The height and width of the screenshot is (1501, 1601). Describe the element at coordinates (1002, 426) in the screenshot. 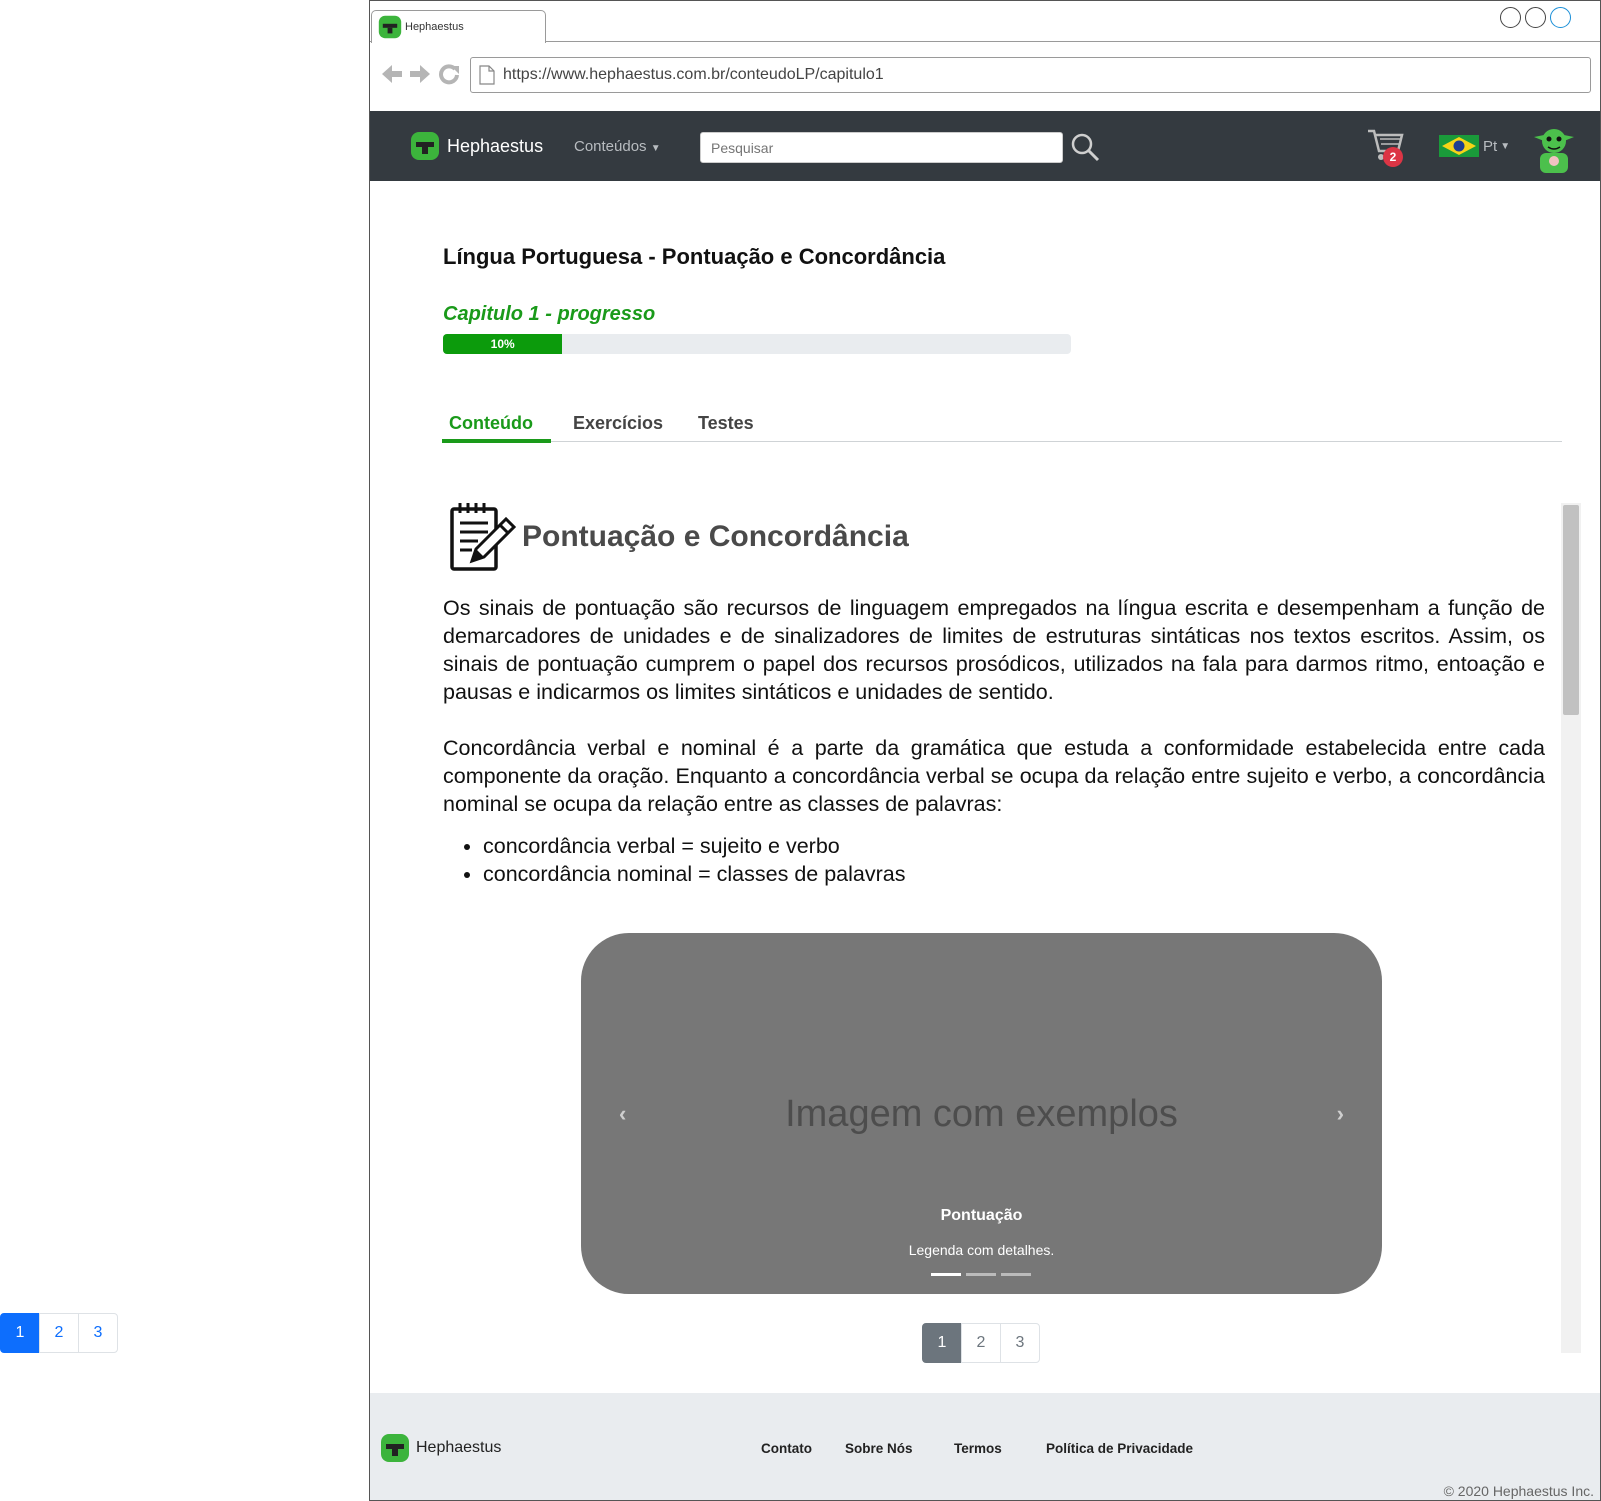

I see `content-tabs: Conteúdo Exercícios Testes` at that location.